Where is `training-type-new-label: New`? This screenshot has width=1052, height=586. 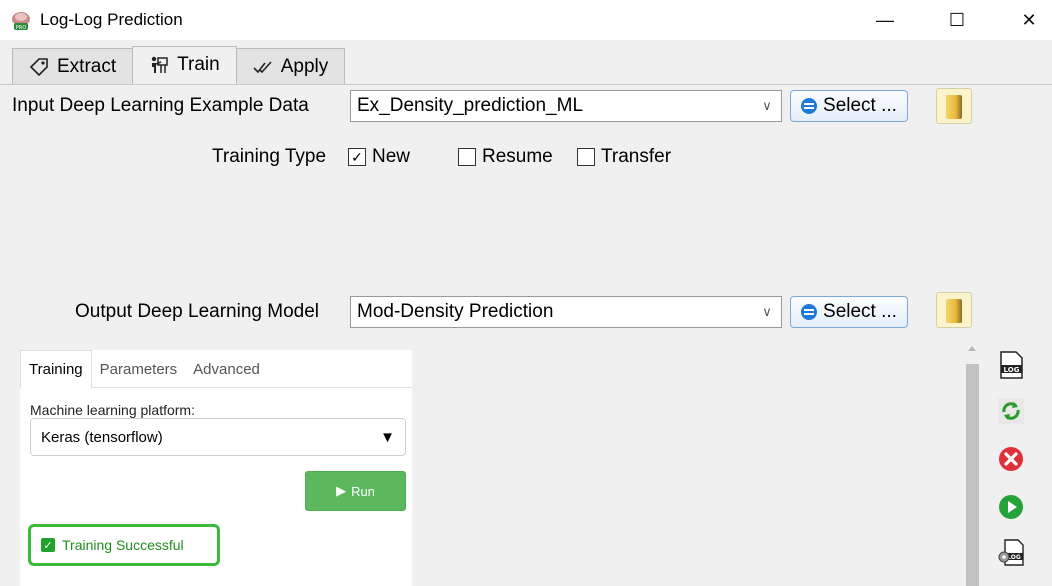 training-type-new-label: New is located at coordinates (391, 156).